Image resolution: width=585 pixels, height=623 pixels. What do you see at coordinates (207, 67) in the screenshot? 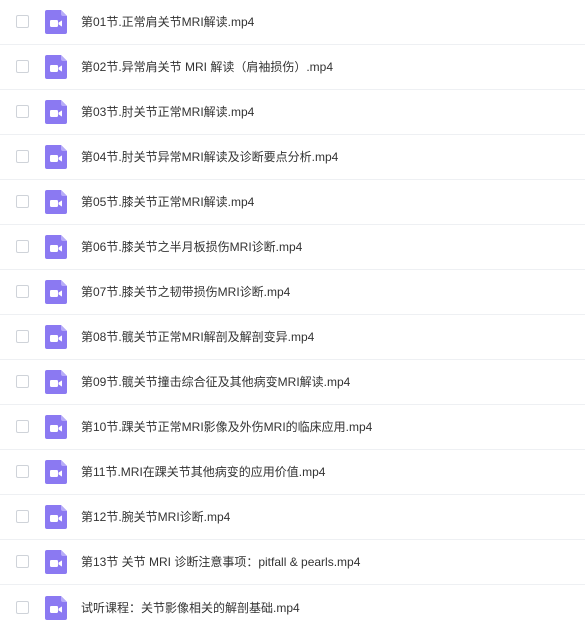
I see `file-name: 第02节.异常肩关节 MRI 解读（肩袖损伤）.mp4` at bounding box center [207, 67].